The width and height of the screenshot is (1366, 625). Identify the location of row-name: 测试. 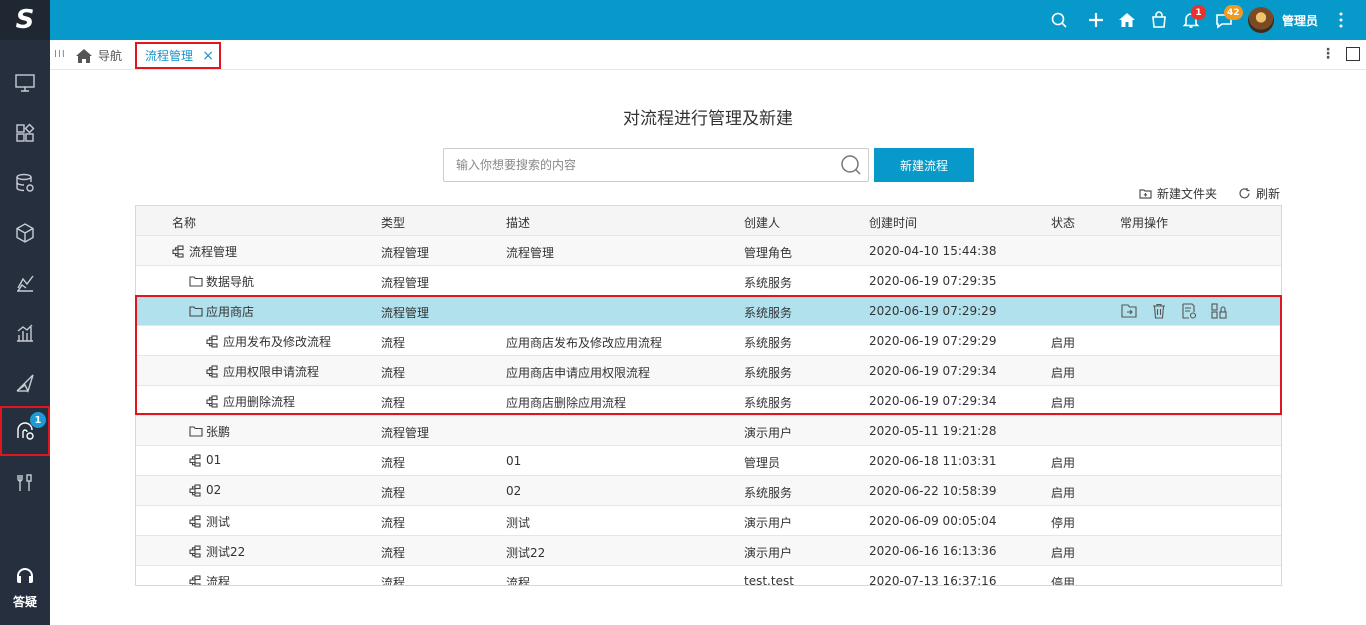
(209, 521).